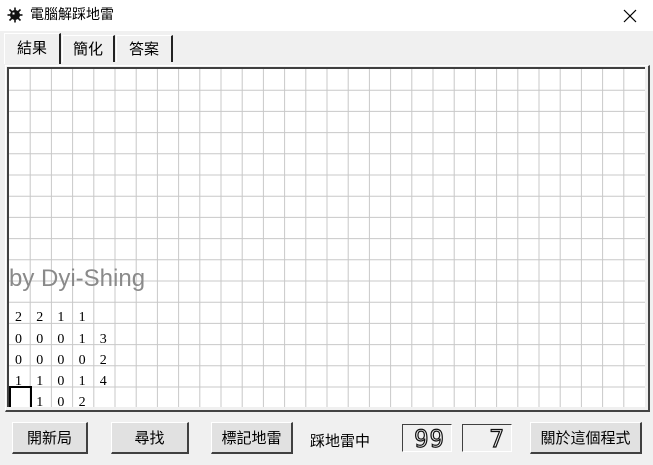 The image size is (653, 465). Describe the element at coordinates (72, 15) in the screenshot. I see `window-title: 電腦解踩地雷` at that location.